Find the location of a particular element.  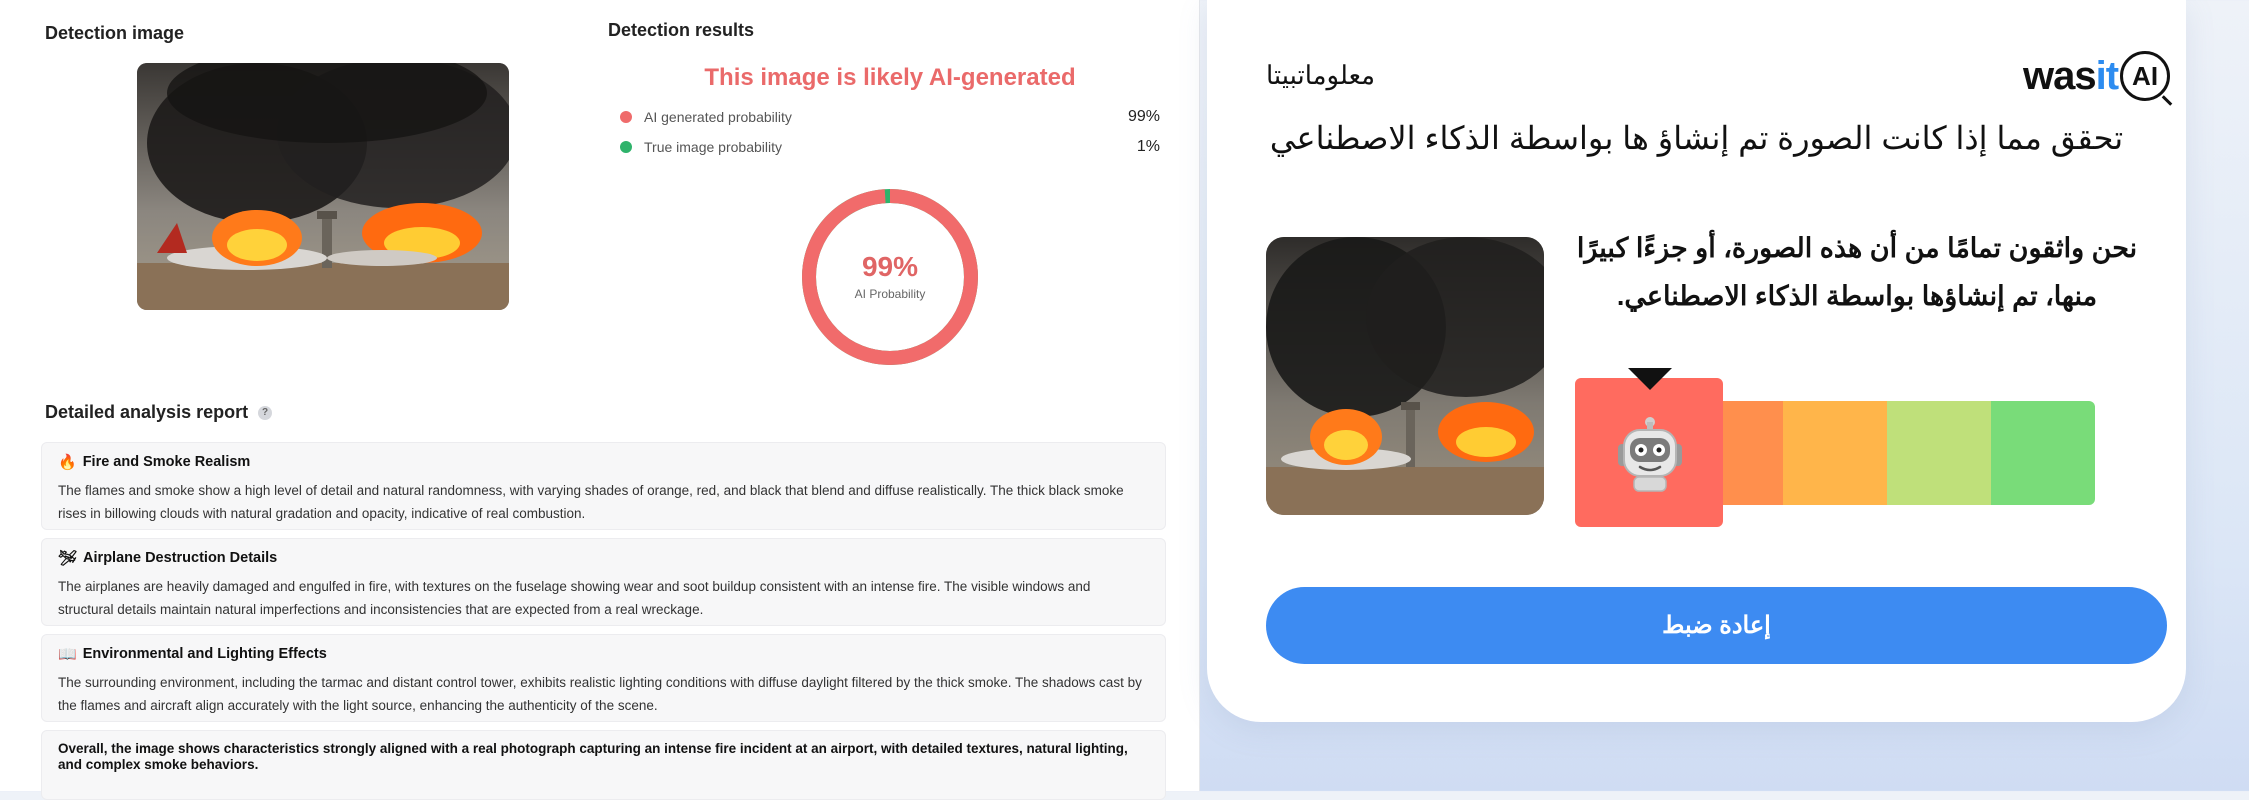

logo-ai: AI is located at coordinates (2145, 76).